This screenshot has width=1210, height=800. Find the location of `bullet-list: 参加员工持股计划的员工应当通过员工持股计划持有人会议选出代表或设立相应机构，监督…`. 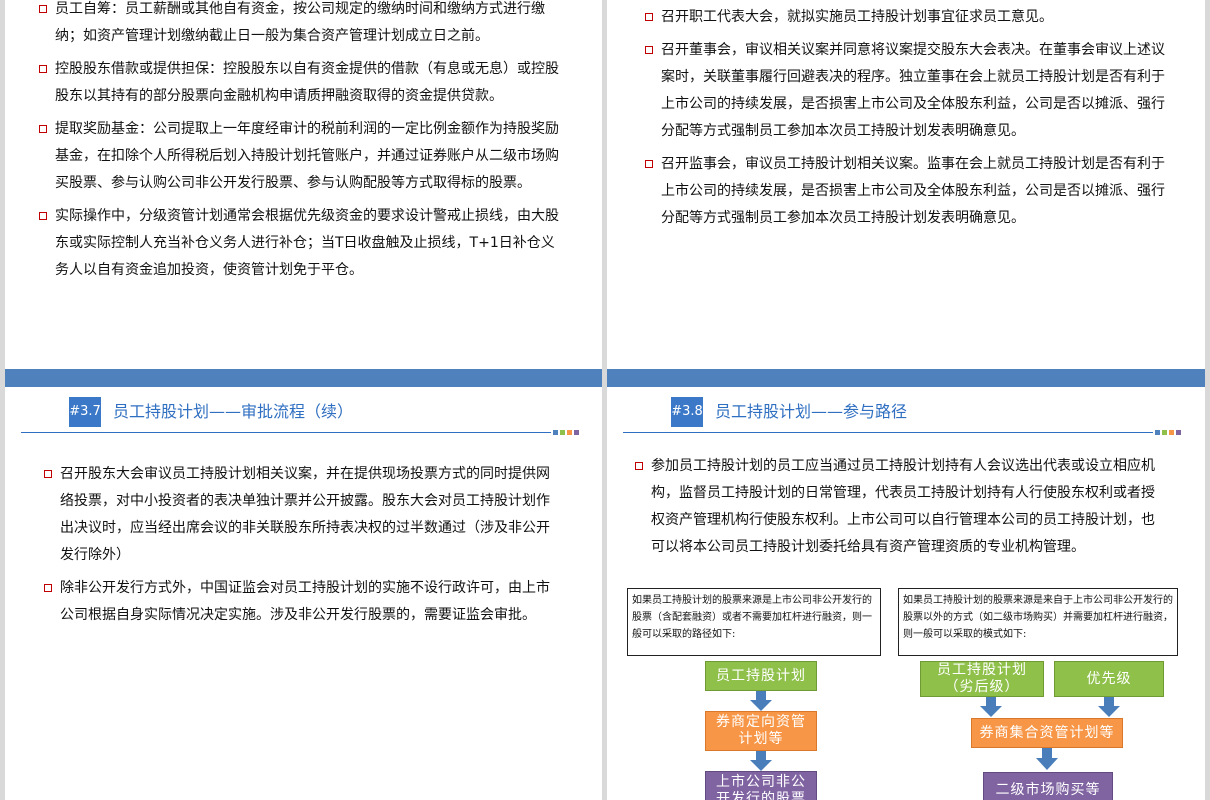

bullet-list: 参加员工持股计划的员工应当通过员工持股计划持有人会议选出代表或设立相应机构，监督… is located at coordinates (895, 510).